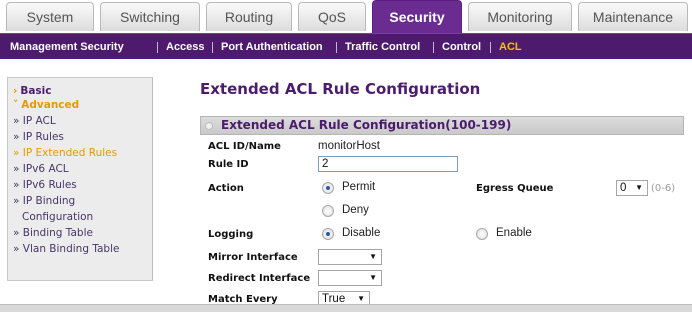 The image size is (692, 312). What do you see at coordinates (359, 187) in the screenshot?
I see `action-permit-label: Permit` at bounding box center [359, 187].